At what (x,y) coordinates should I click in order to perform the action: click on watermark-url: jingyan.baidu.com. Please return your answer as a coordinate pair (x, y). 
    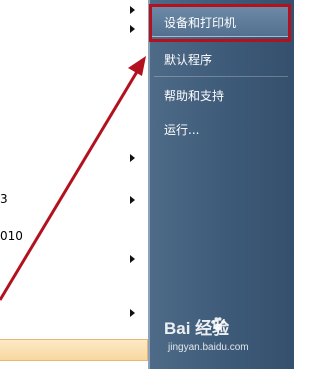
    Looking at the image, I should click on (208, 347).